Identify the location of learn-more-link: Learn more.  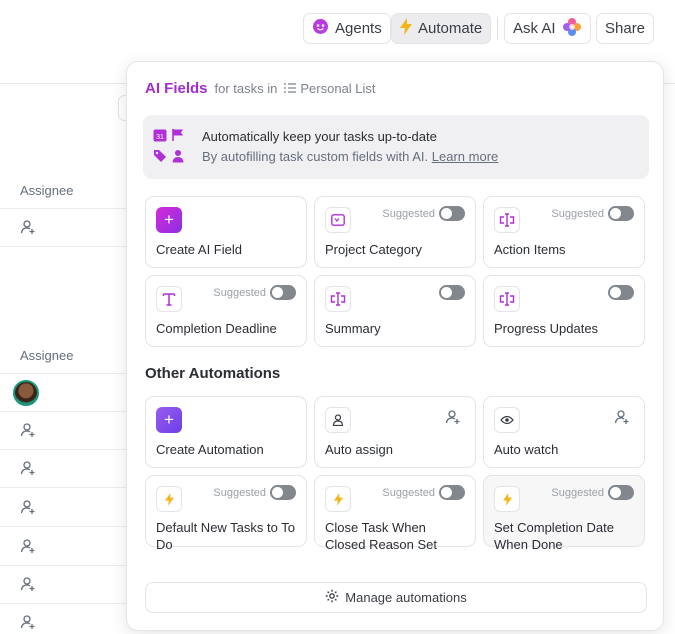
(465, 156).